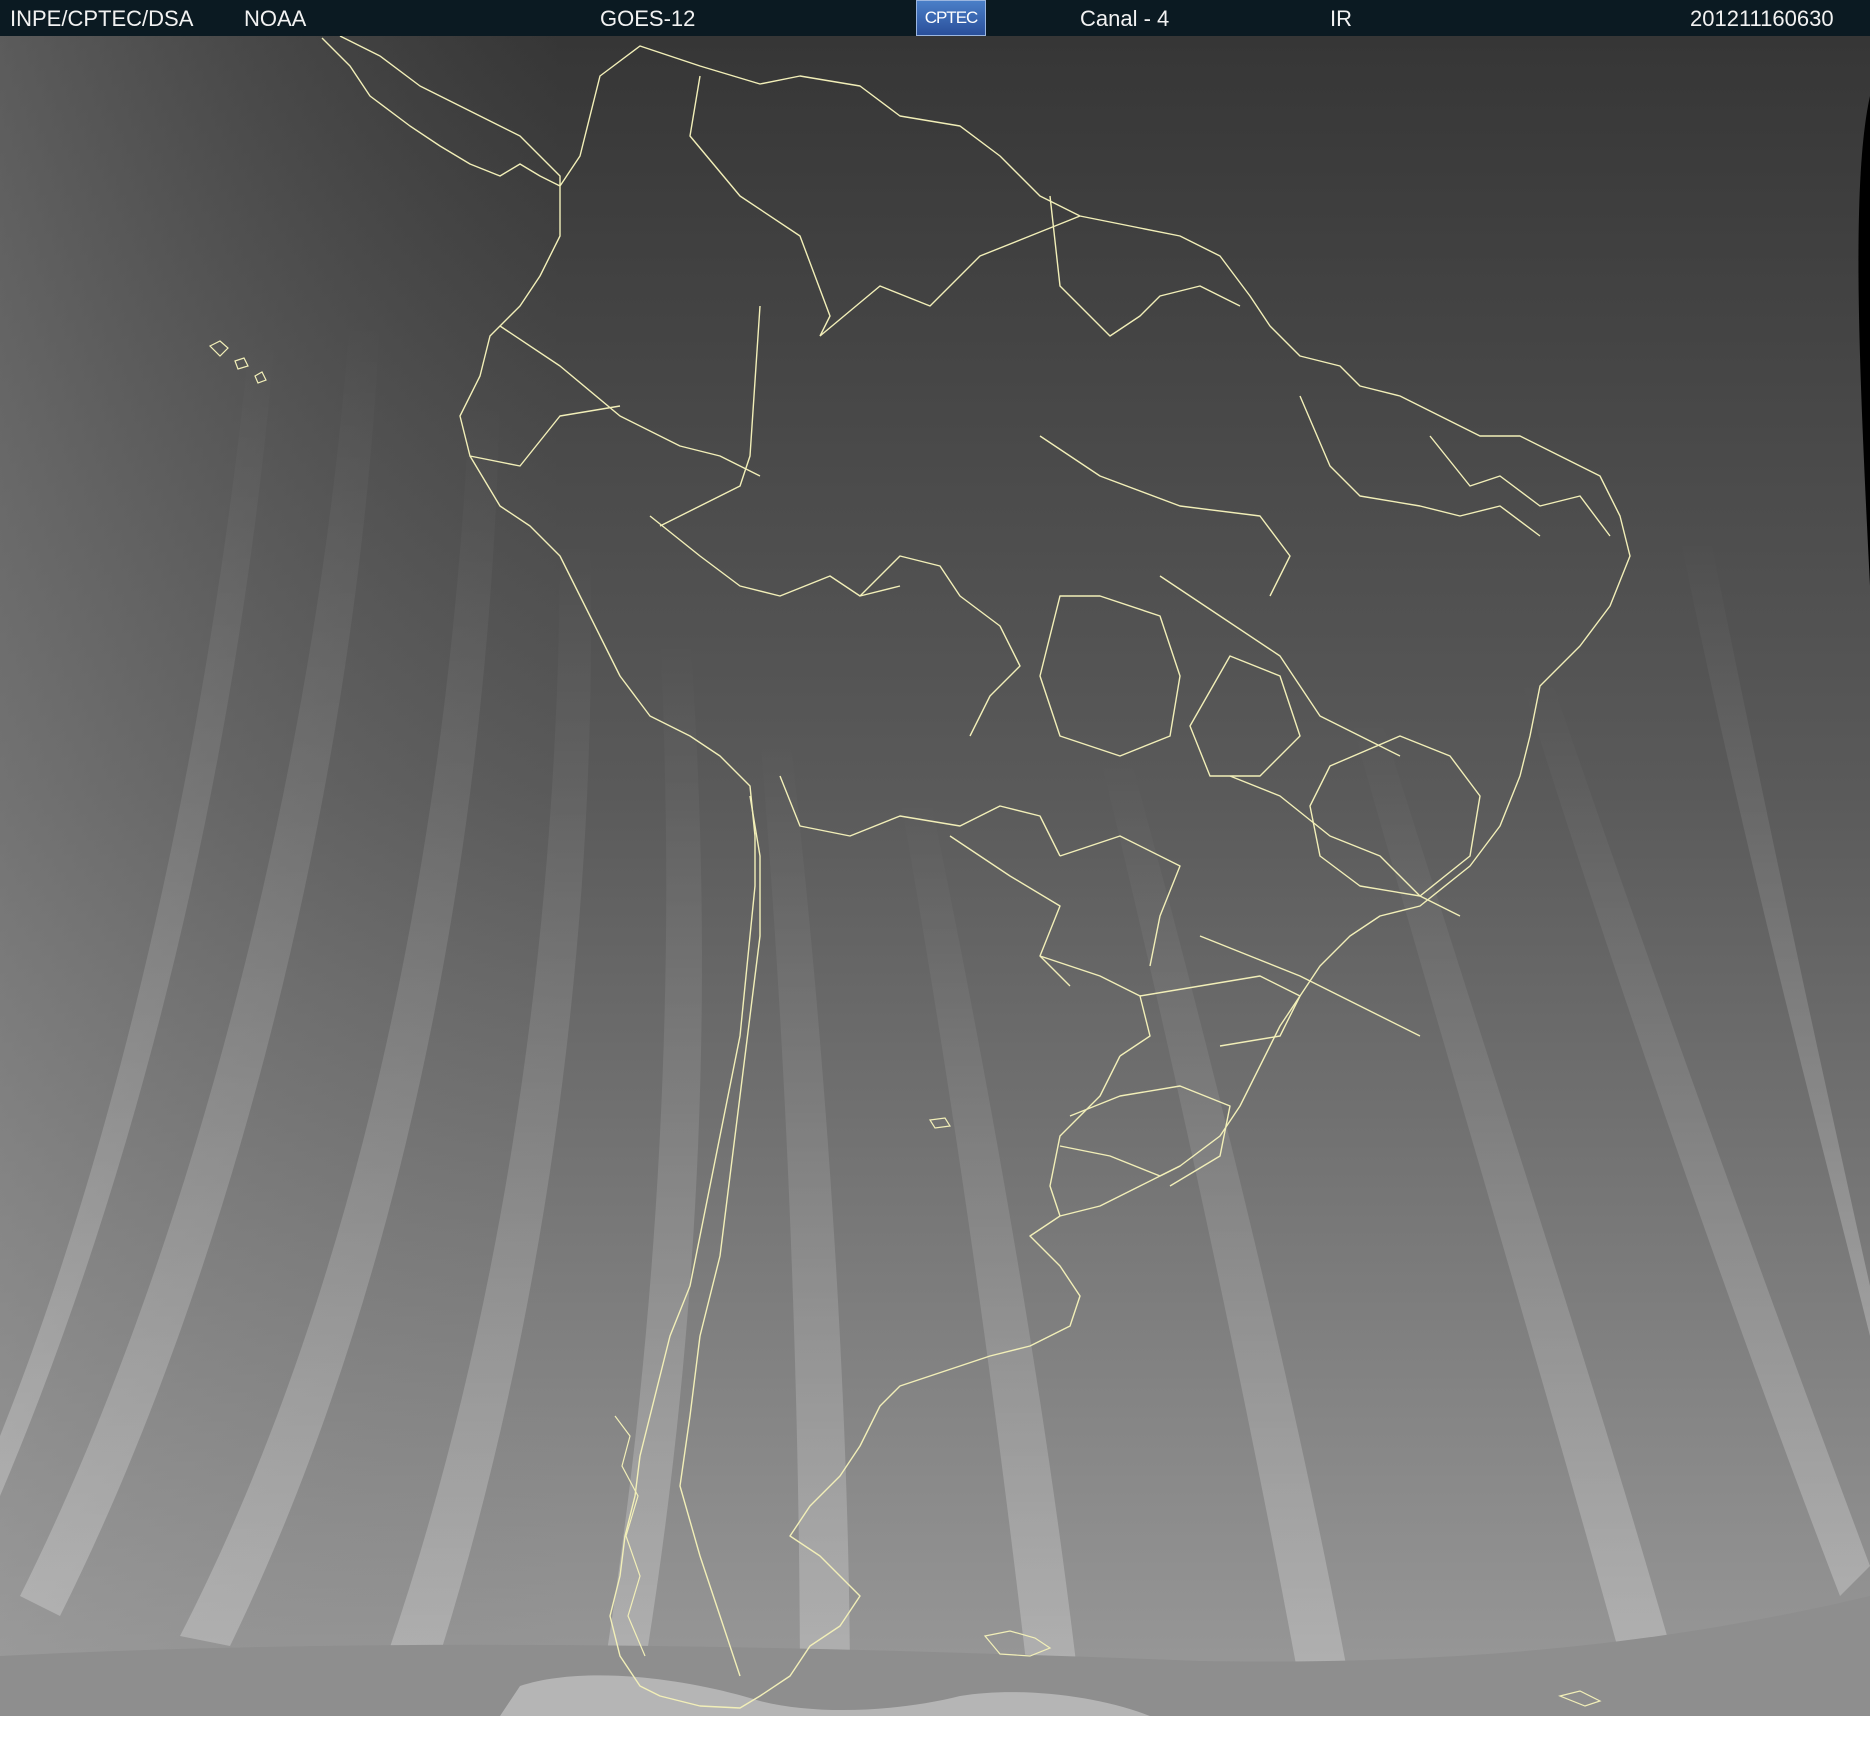 The width and height of the screenshot is (1870, 1750). I want to click on bottom-margin, so click(935, 1733).